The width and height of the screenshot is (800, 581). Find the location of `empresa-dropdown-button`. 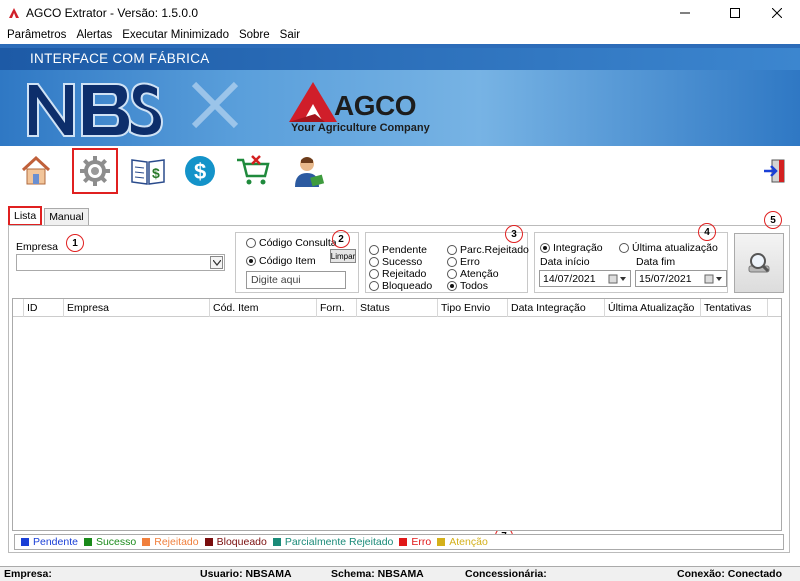

empresa-dropdown-button is located at coordinates (216, 262).